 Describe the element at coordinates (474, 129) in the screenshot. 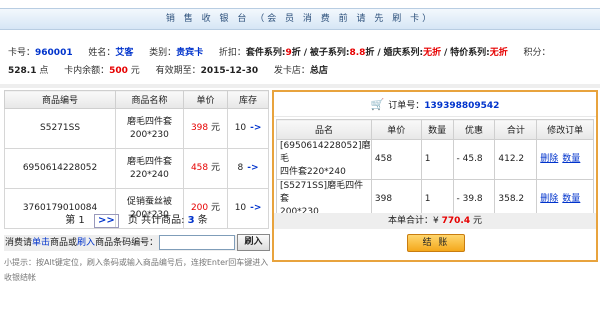

I see `order-header-discount: 优惠` at that location.